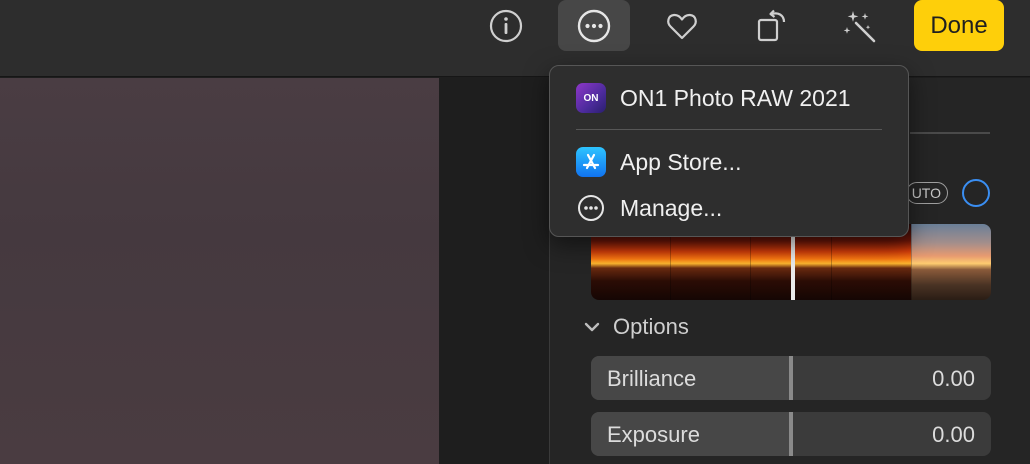  I want to click on menu-item-label: ON1 Photo RAW 2021, so click(735, 97).